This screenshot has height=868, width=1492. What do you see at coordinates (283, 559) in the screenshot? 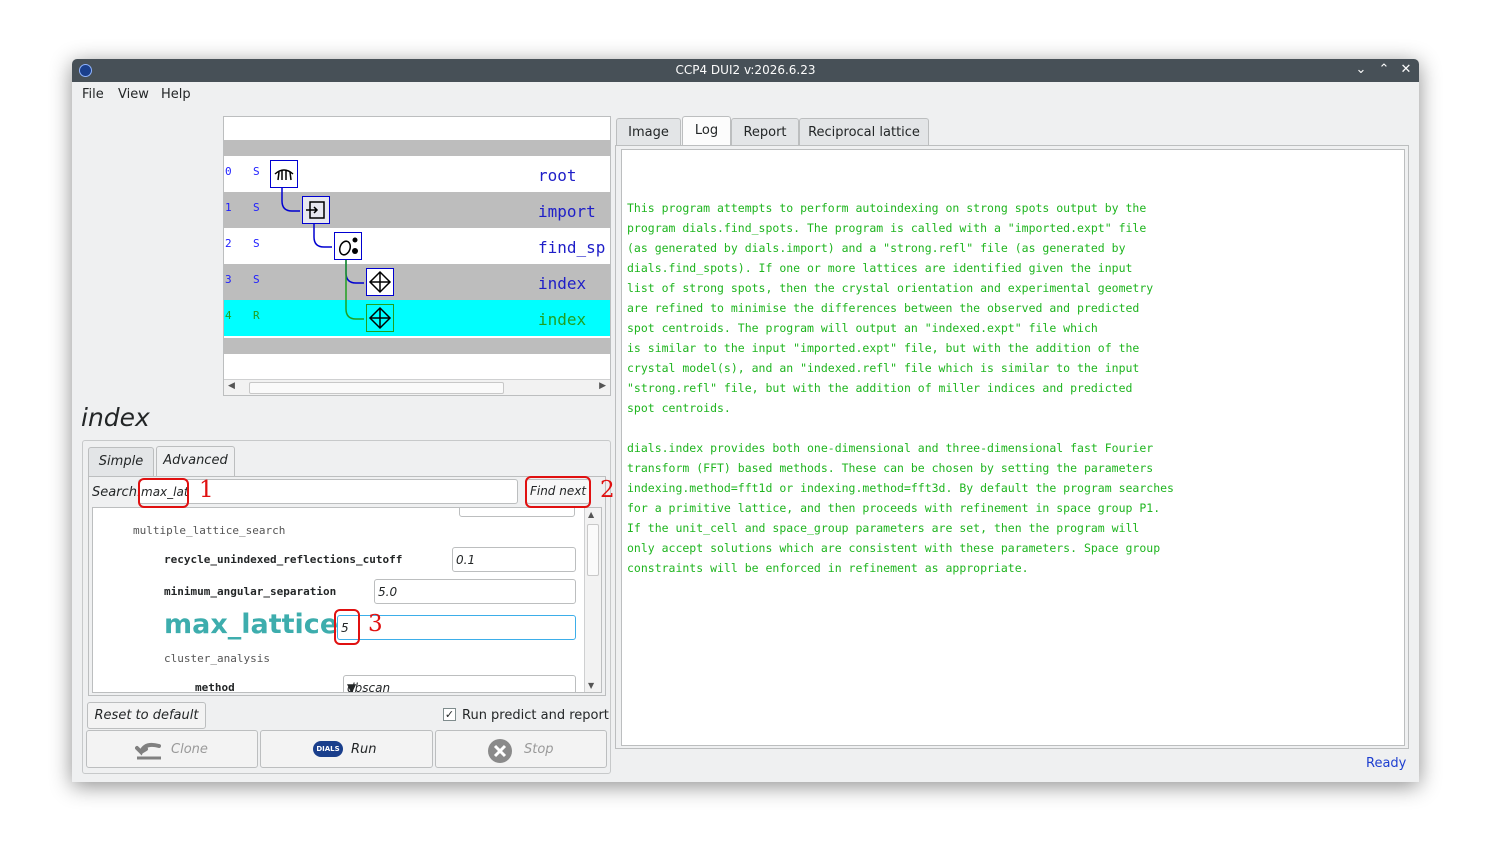
I see `recycle-cutoff-label: recycle_unindexed_reflections_cutoff` at bounding box center [283, 559].